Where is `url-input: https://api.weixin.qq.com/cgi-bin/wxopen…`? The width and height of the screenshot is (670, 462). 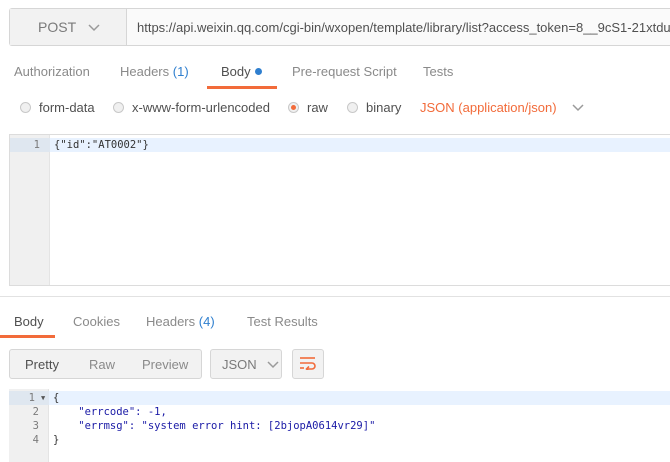
url-input: https://api.weixin.qq.com/cgi-bin/wxopen… is located at coordinates (398, 27).